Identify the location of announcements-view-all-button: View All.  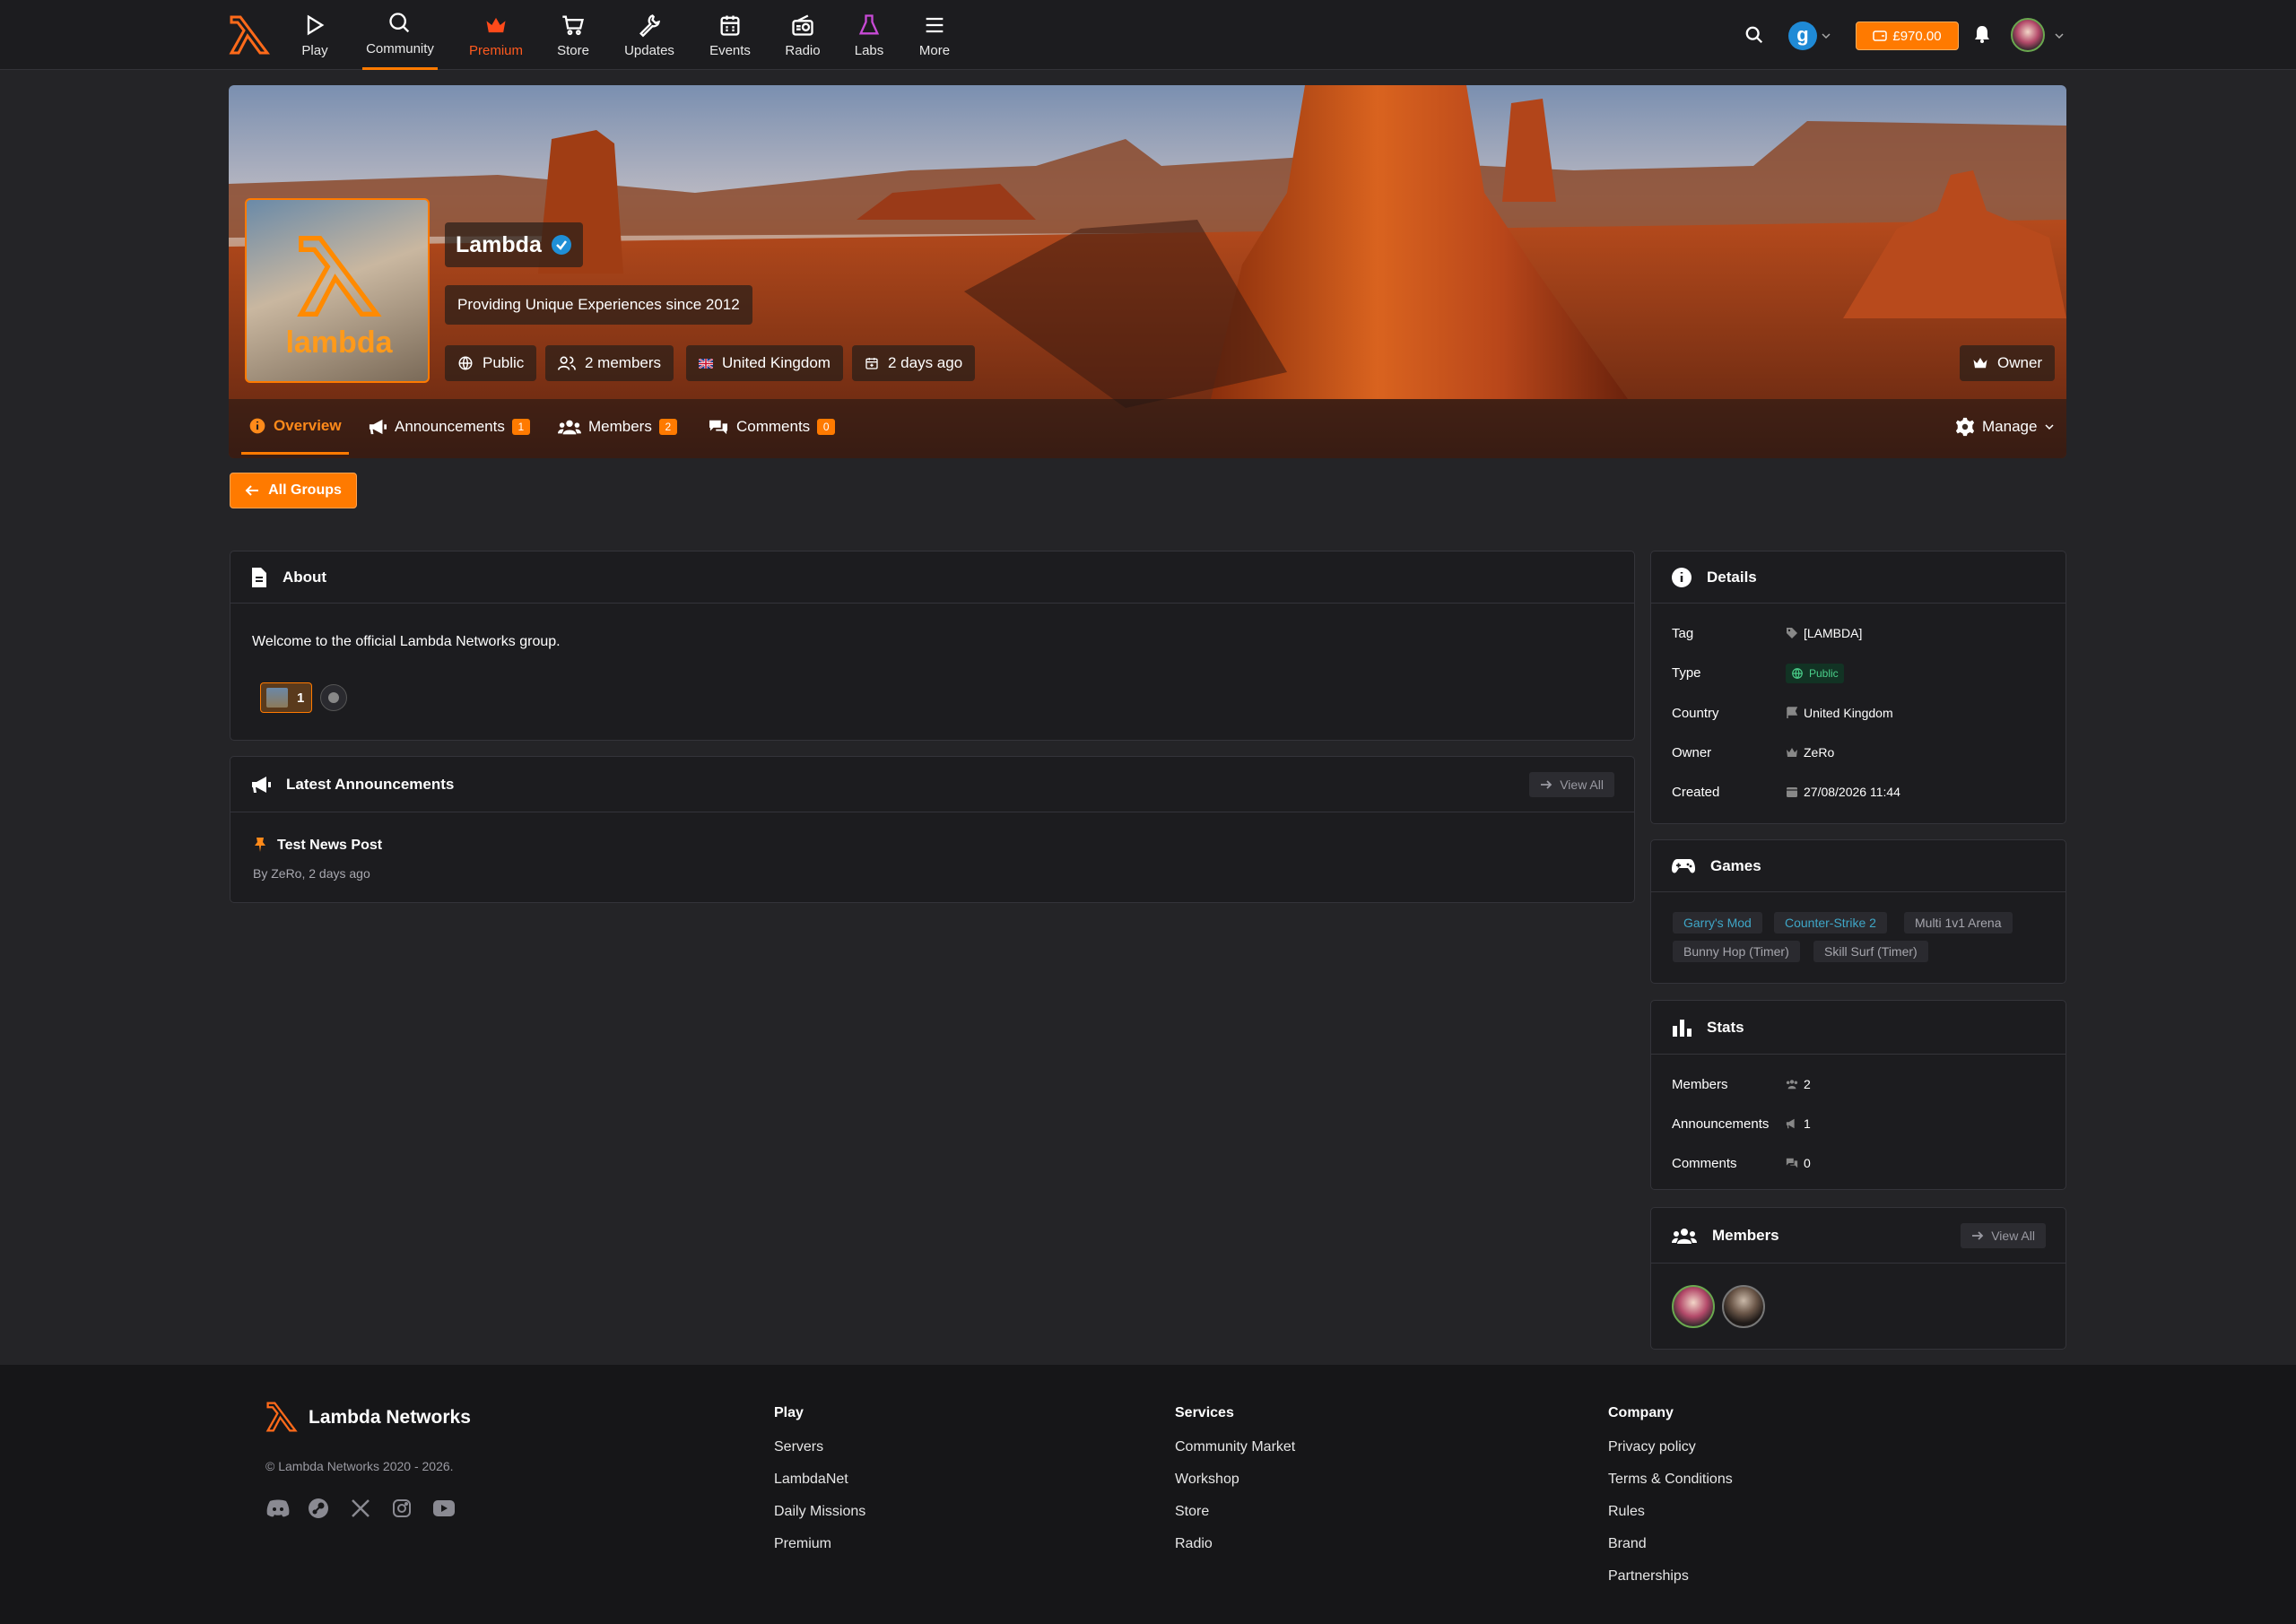
(1571, 784).